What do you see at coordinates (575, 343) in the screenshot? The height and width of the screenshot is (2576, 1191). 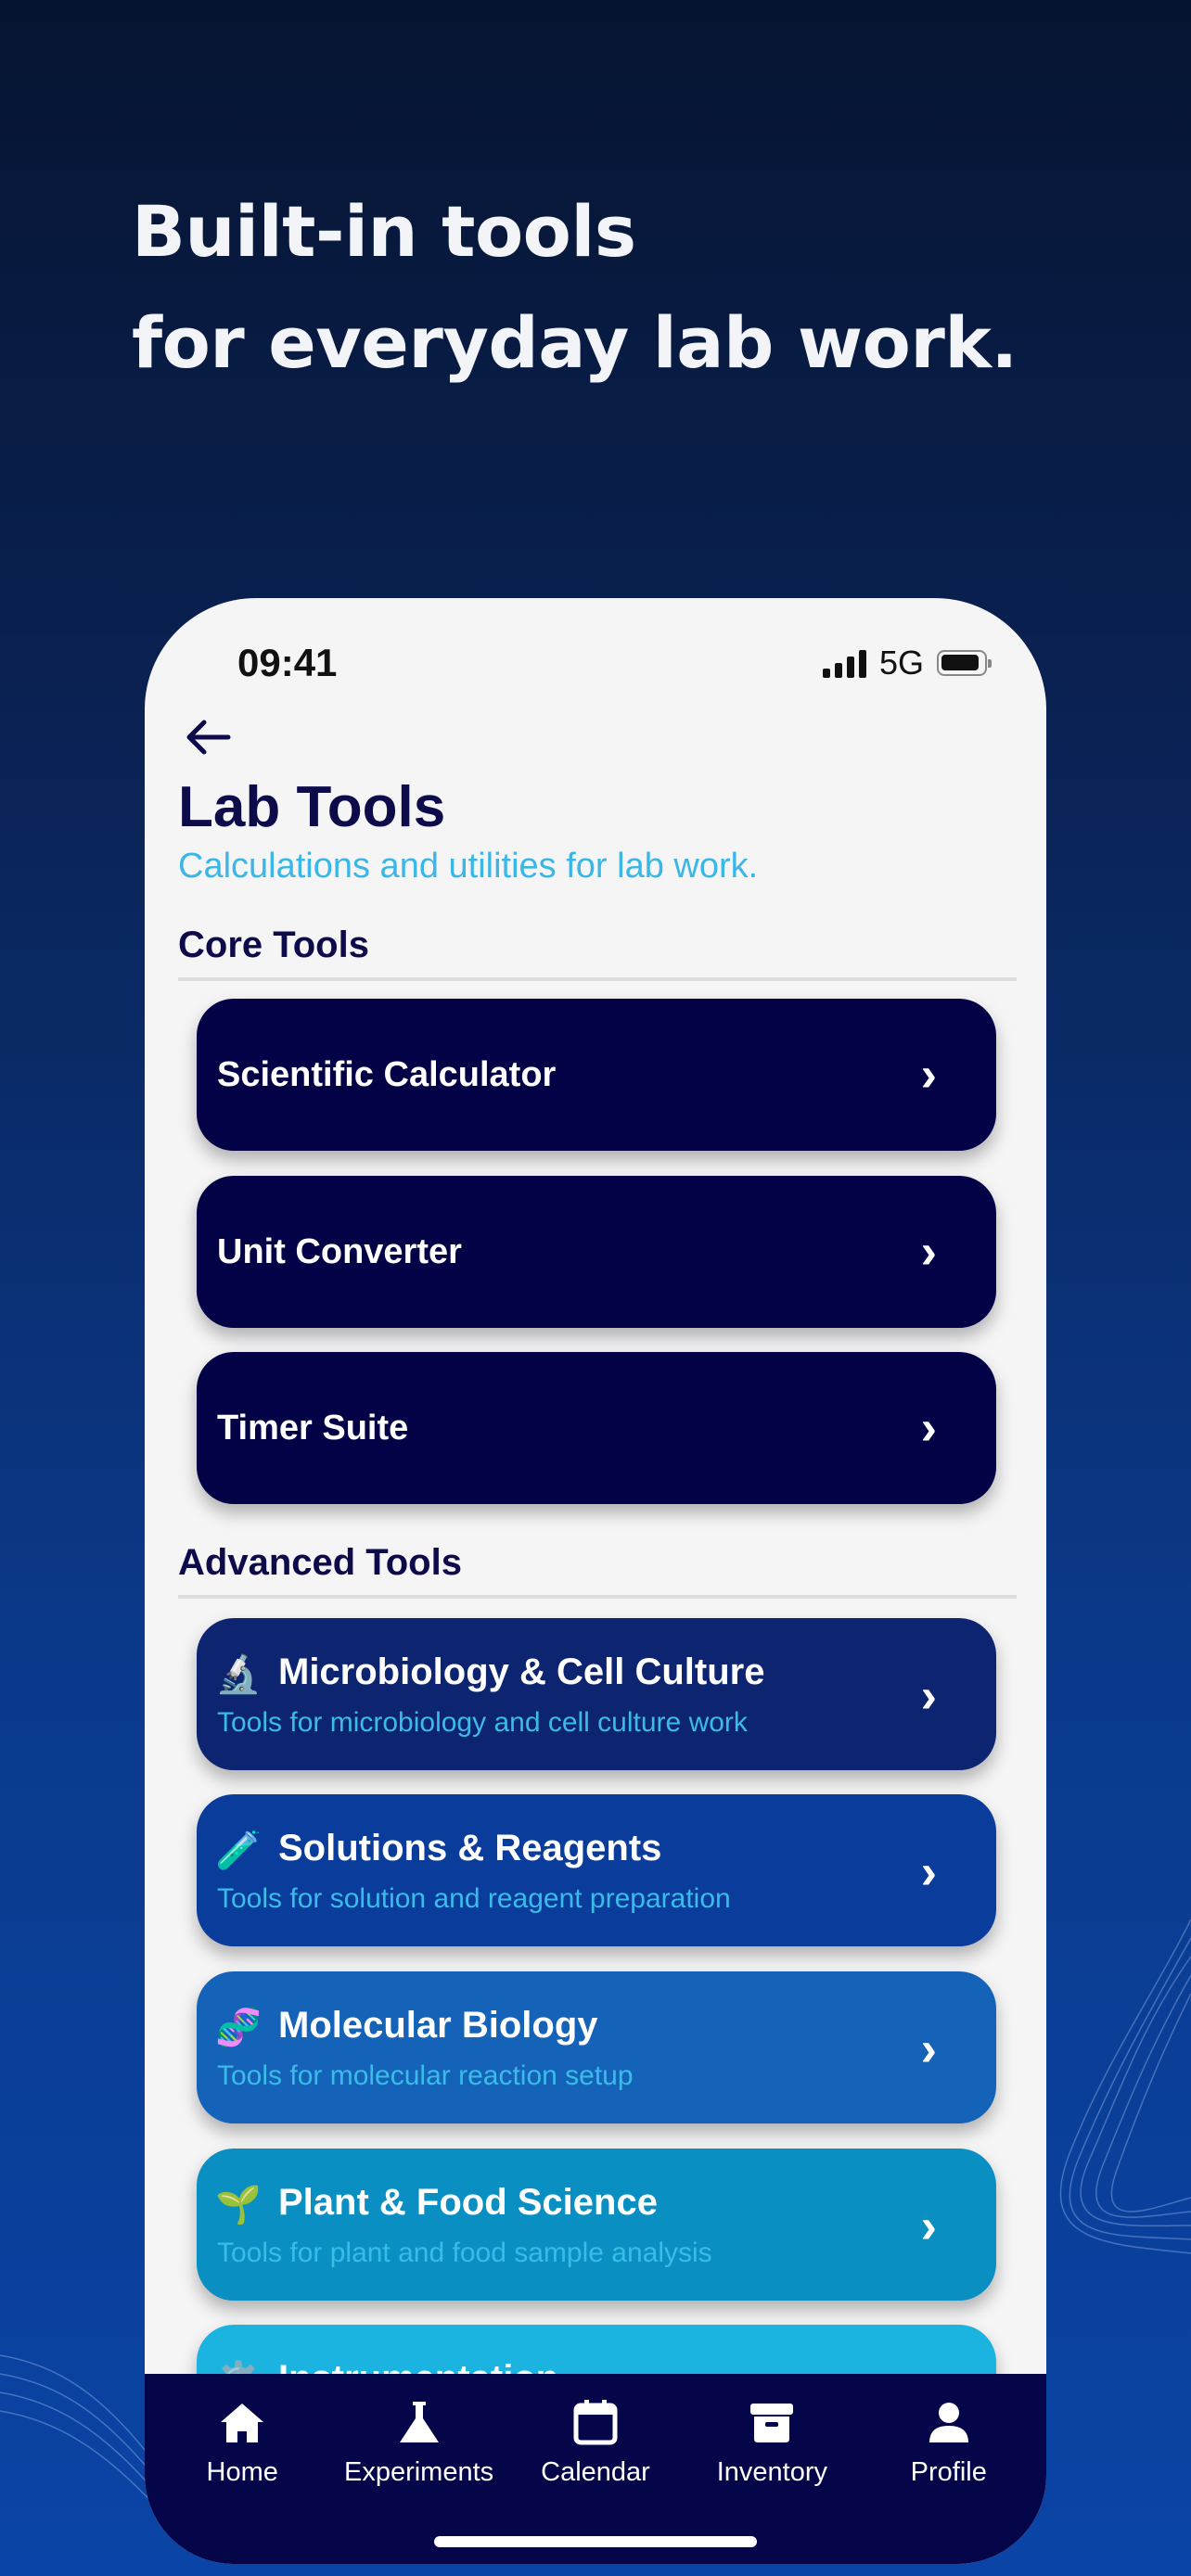 I see `headline-line-2: for everyday lab work.` at bounding box center [575, 343].